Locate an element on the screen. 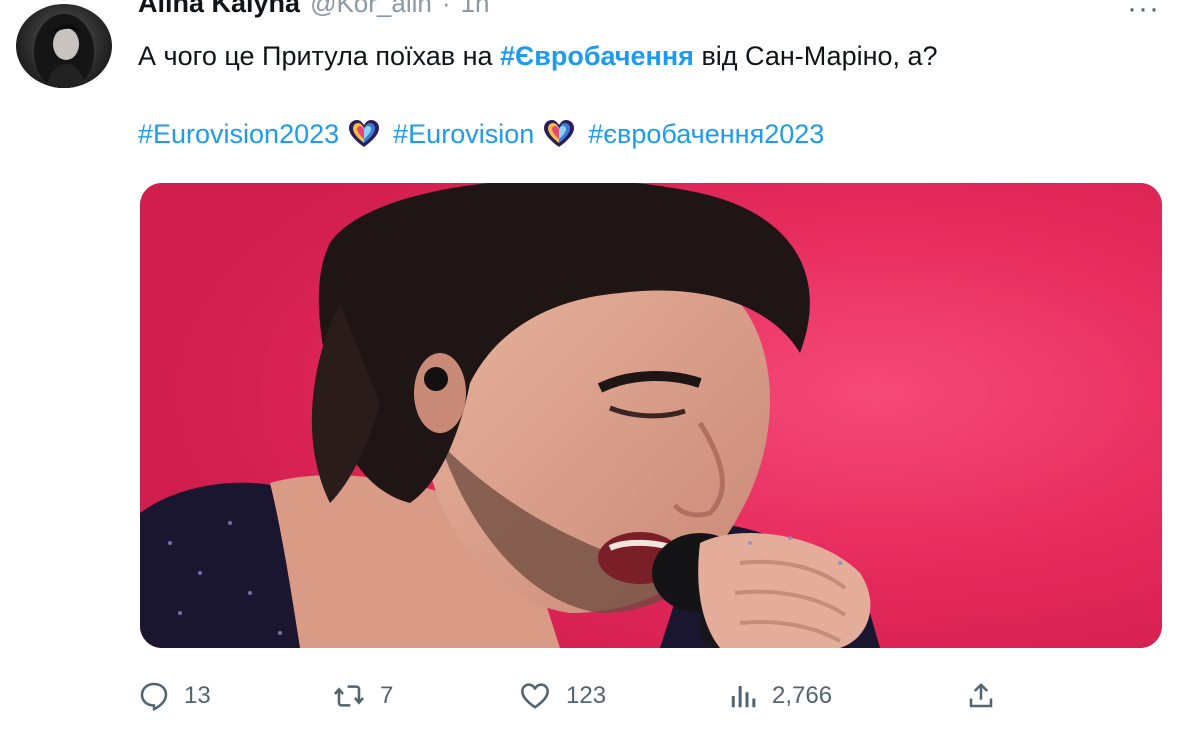 This screenshot has height=743, width=1200. reply-count: 13 is located at coordinates (197, 695).